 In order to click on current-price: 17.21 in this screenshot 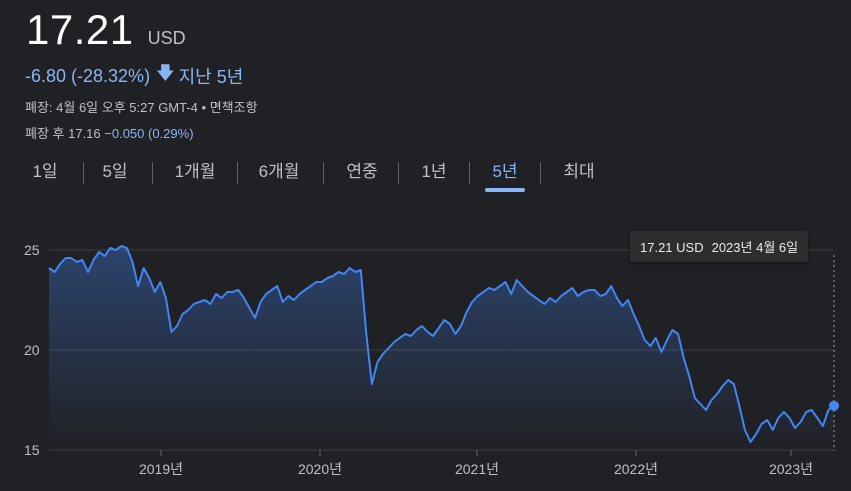, I will do `click(80, 29)`.